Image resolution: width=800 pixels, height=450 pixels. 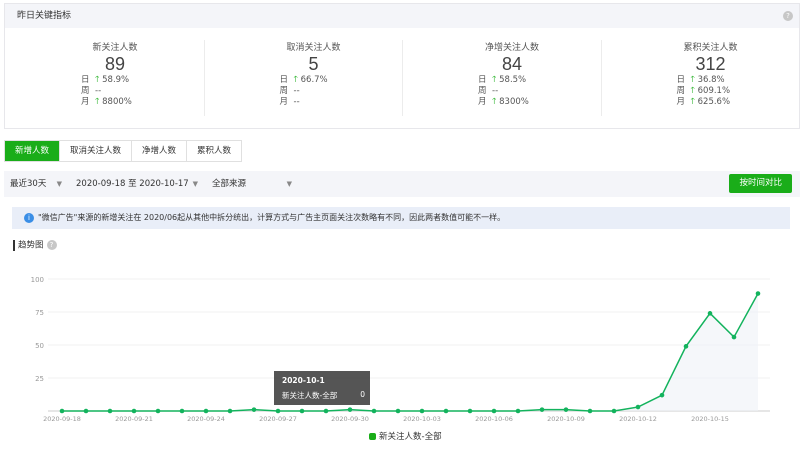 What do you see at coordinates (134, 419) in the screenshot?
I see `x-tick-label: 2020-09-21` at bounding box center [134, 419].